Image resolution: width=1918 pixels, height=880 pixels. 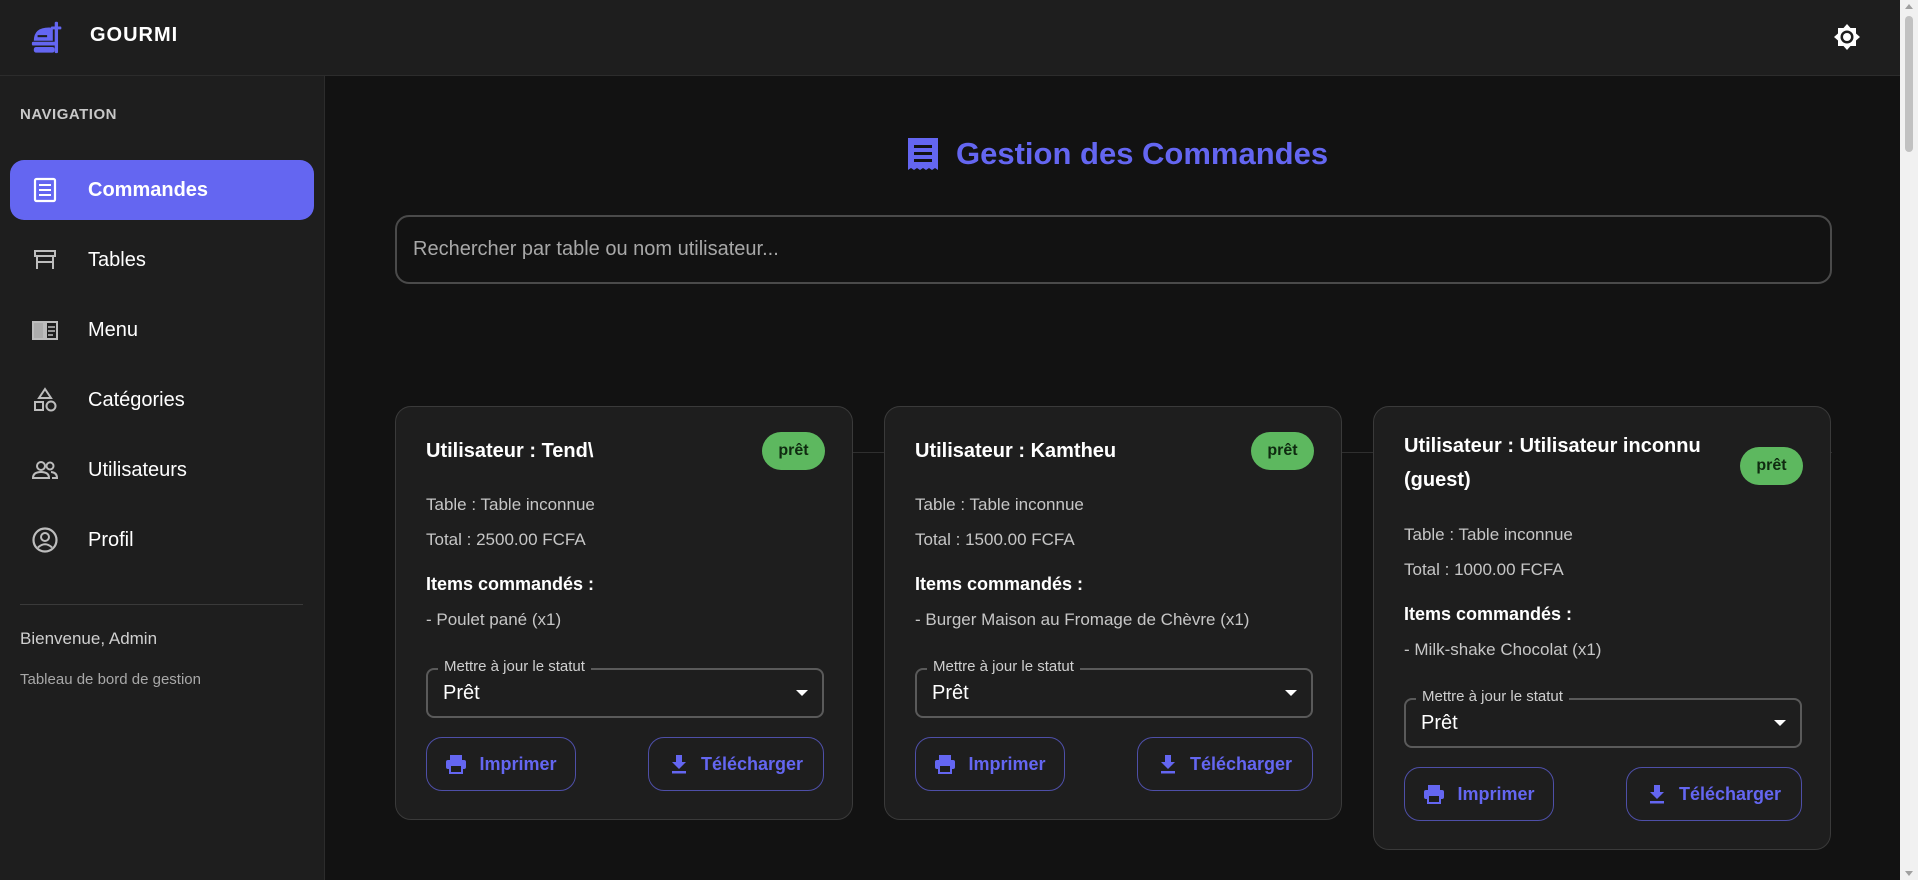 I want to click on scroll-down-icon, so click(x=1909, y=873).